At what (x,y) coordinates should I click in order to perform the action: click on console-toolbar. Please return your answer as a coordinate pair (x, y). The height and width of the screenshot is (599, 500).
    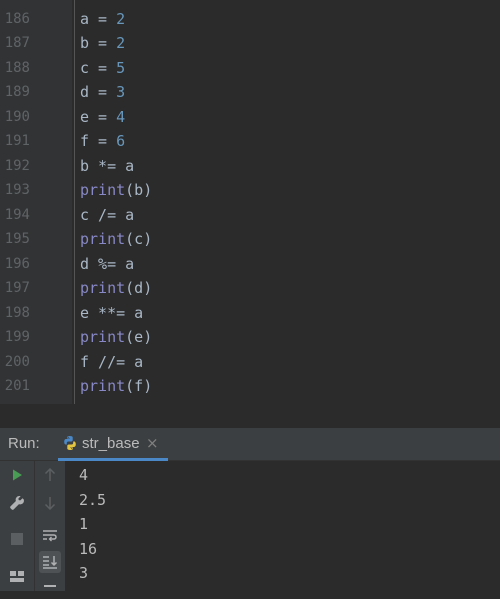
    Looking at the image, I should click on (49, 526).